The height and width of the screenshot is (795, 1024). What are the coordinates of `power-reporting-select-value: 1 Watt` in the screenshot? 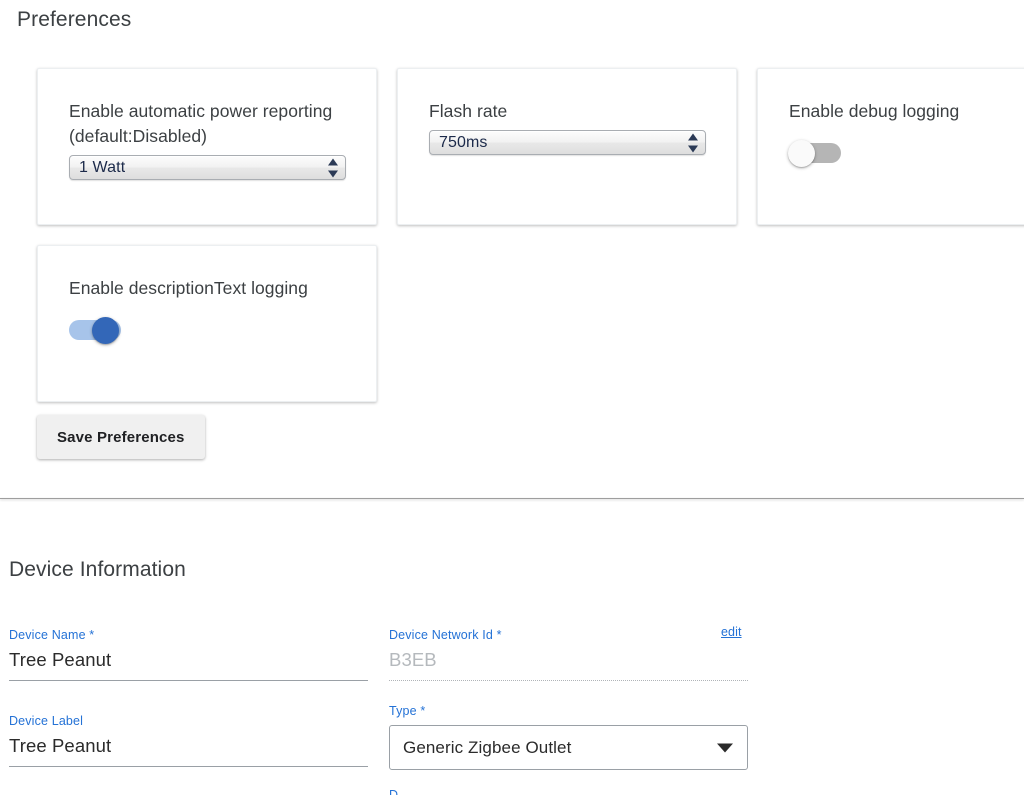 It's located at (102, 167).